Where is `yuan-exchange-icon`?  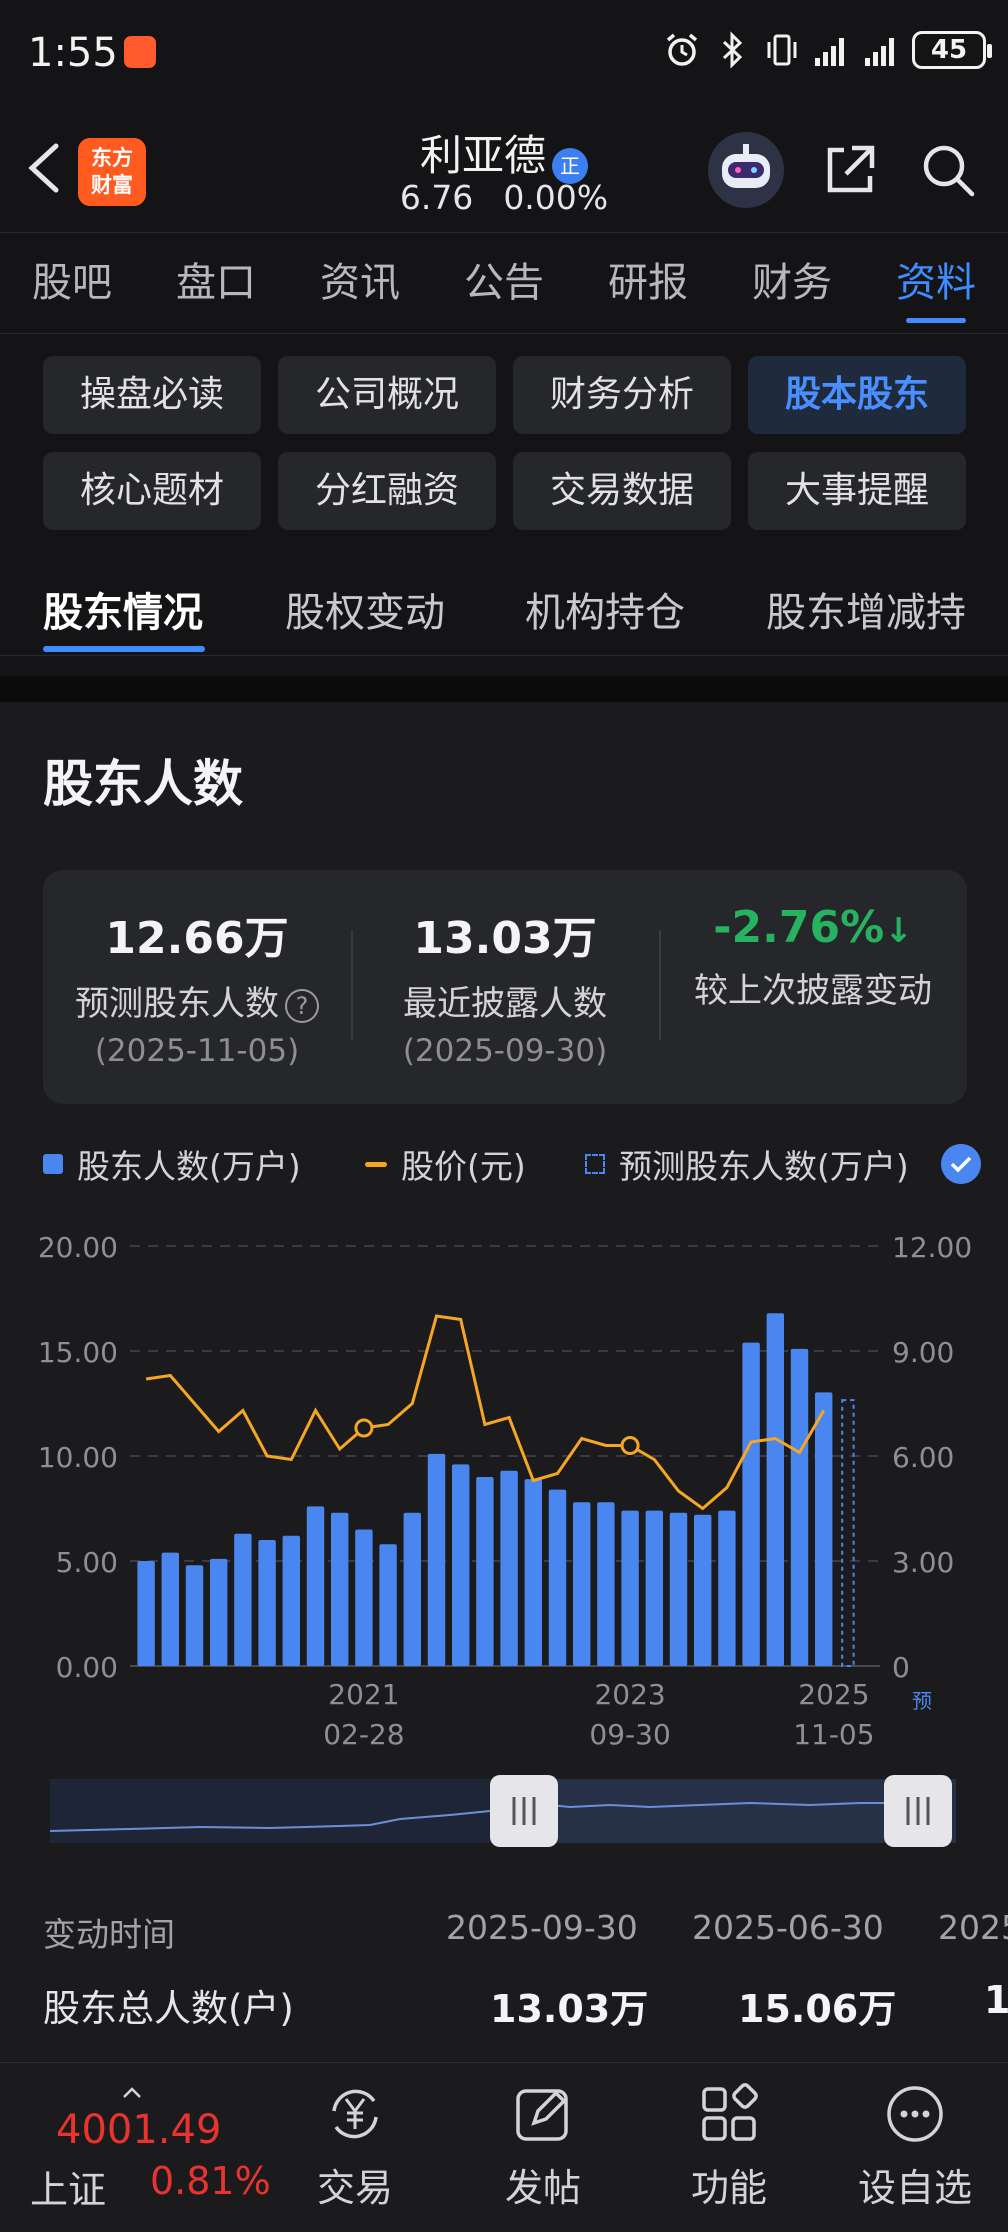
yuan-exchange-icon is located at coordinates (355, 2114).